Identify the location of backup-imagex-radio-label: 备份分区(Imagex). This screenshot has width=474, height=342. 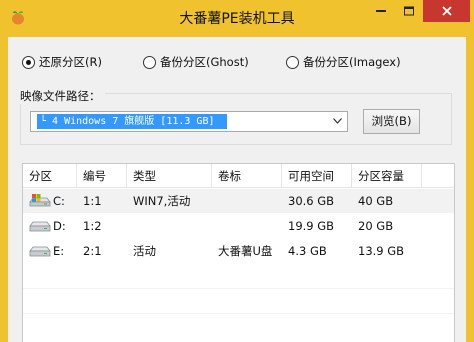
(352, 62).